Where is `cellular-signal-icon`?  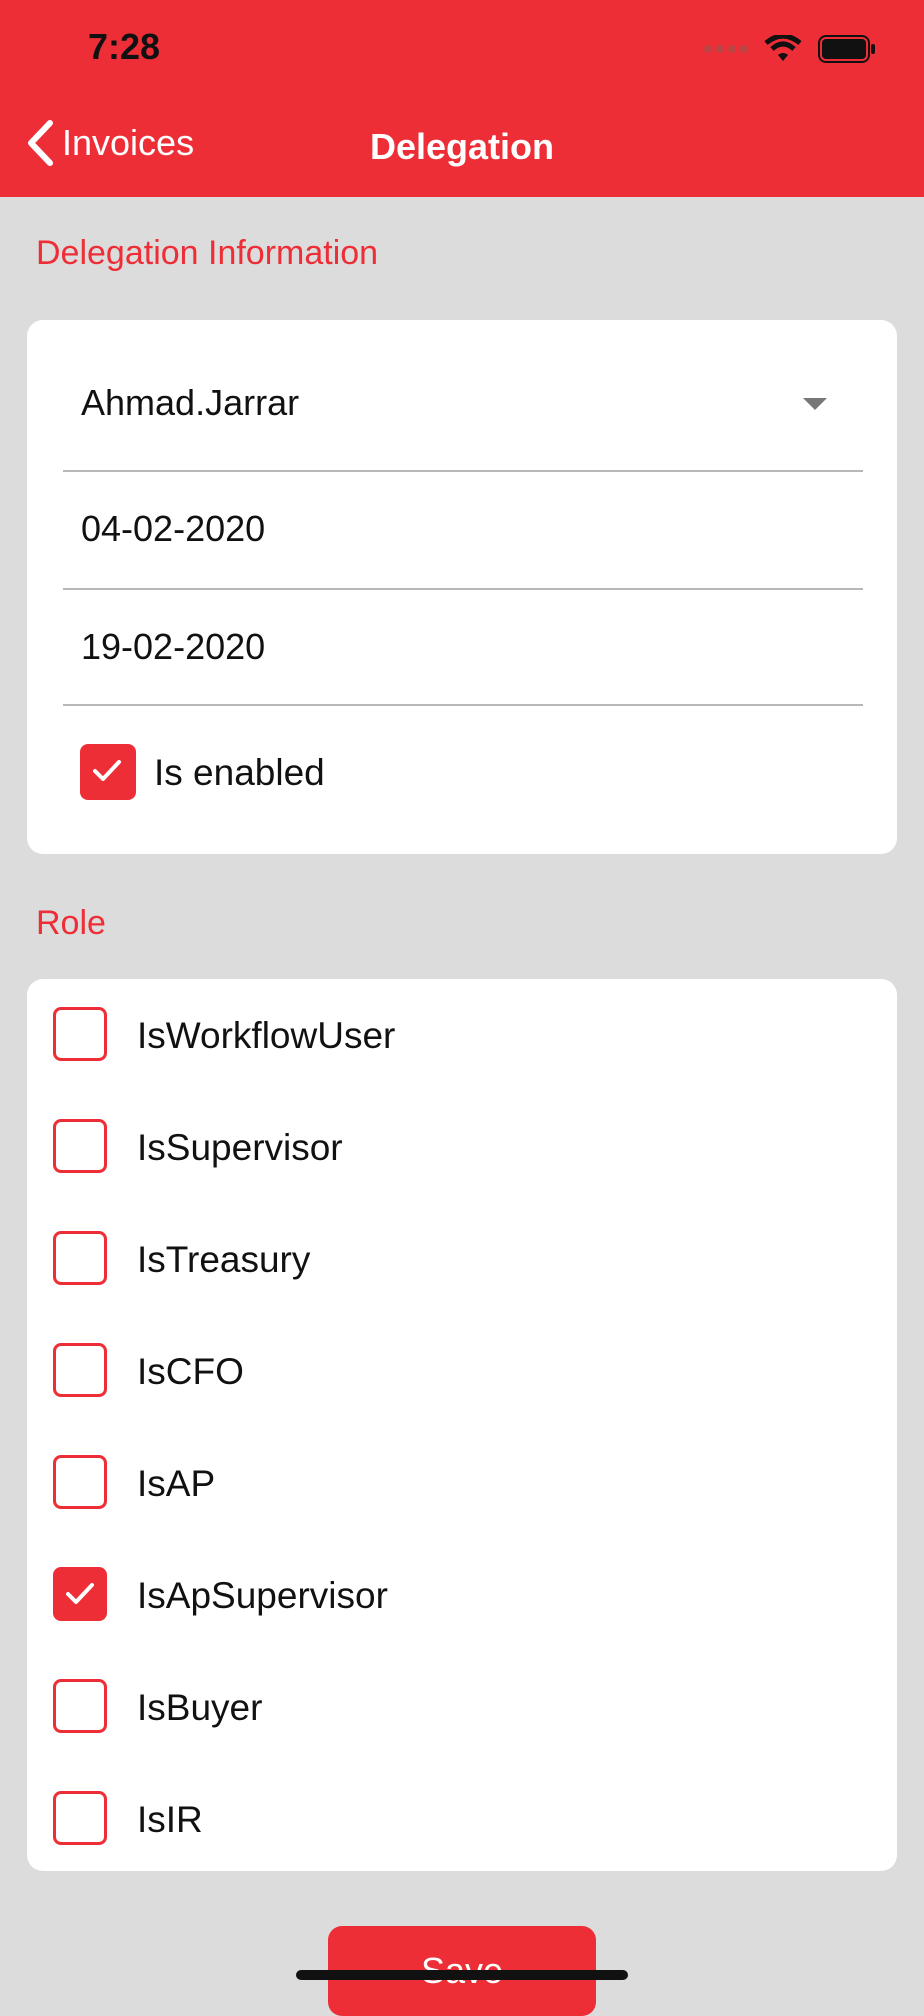
cellular-signal-icon is located at coordinates (726, 49).